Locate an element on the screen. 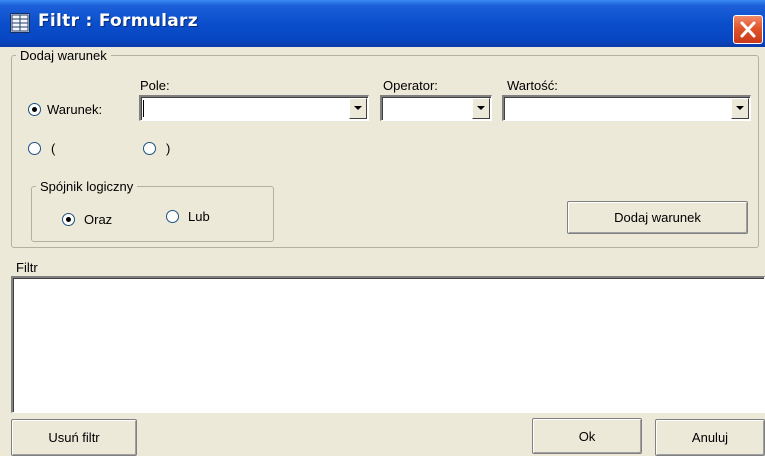 The height and width of the screenshot is (456, 765). title-bar: Filtr : Formularz is located at coordinates (382, 23).